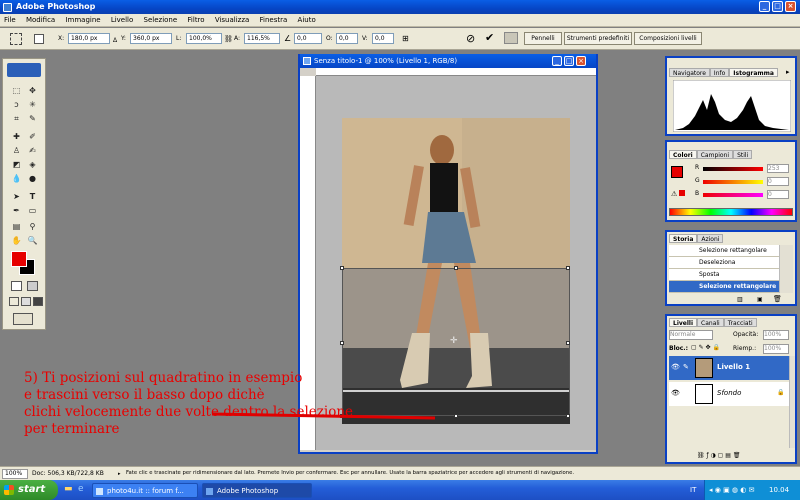 This screenshot has width=800, height=500. I want to click on start-button: start, so click(29, 490).